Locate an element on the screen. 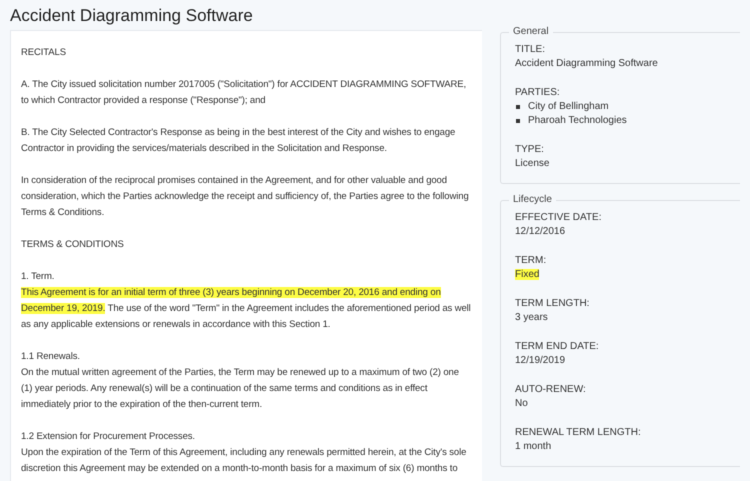 The width and height of the screenshot is (750, 481). field-value: Fixed is located at coordinates (527, 274).